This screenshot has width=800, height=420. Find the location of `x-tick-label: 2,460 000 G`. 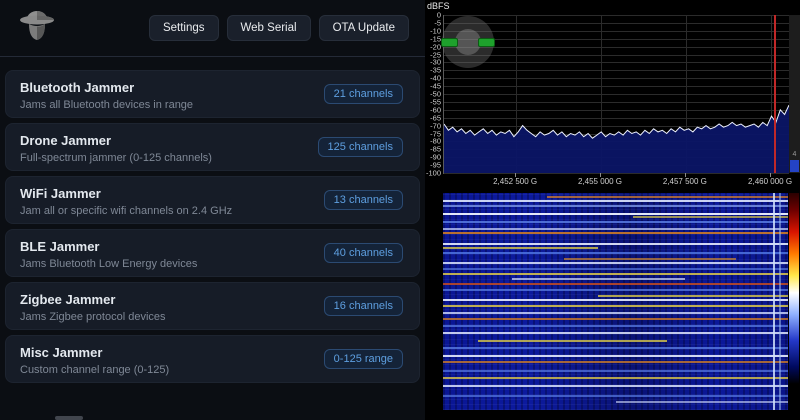

x-tick-label: 2,460 000 G is located at coordinates (770, 181).